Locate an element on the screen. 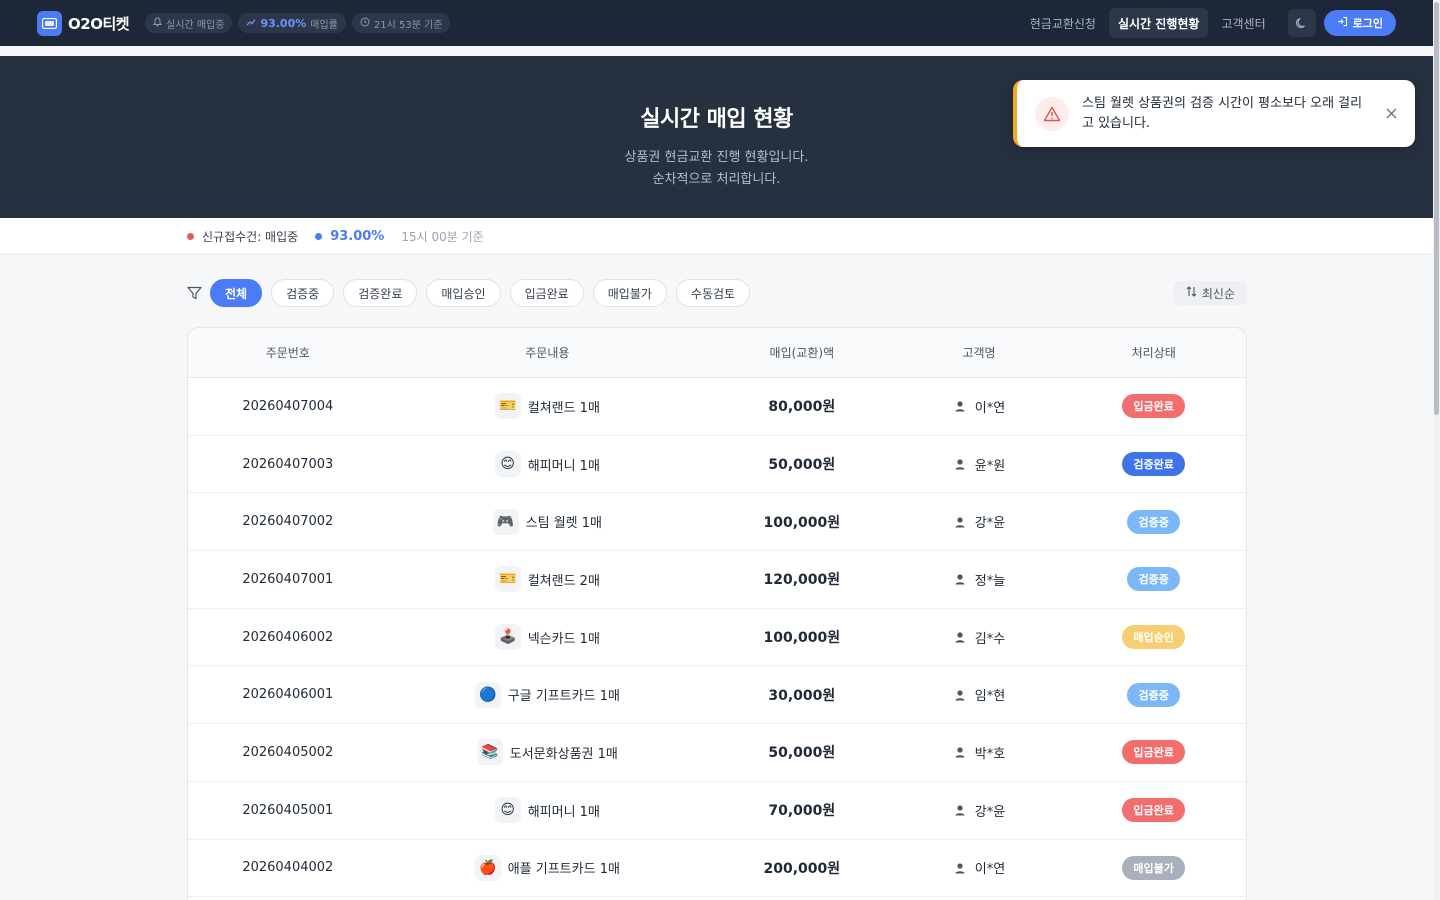 The width and height of the screenshot is (1440, 900). col-order-number: 주문번호 is located at coordinates (287, 353).